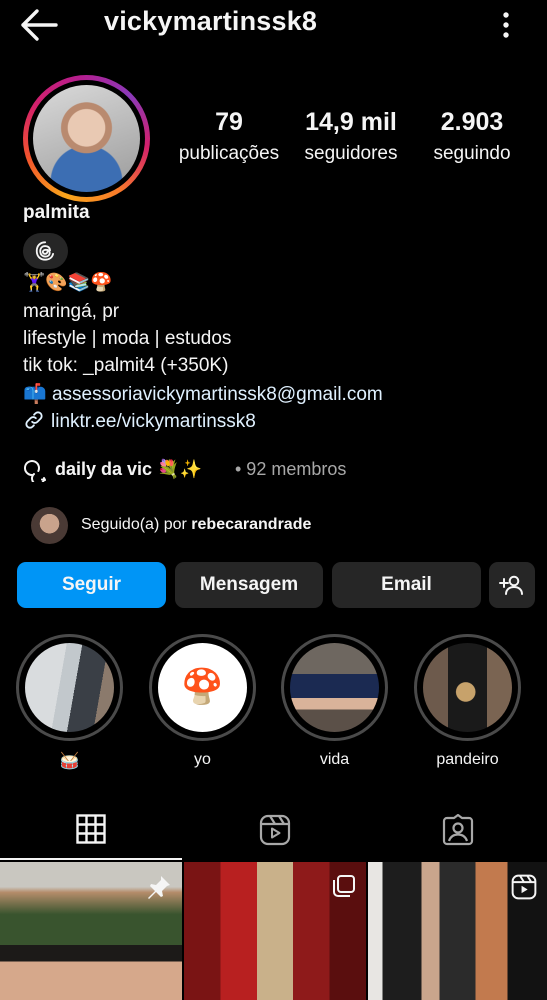 The width and height of the screenshot is (547, 1000). What do you see at coordinates (334, 759) in the screenshot?
I see `highlight-label: vida` at bounding box center [334, 759].